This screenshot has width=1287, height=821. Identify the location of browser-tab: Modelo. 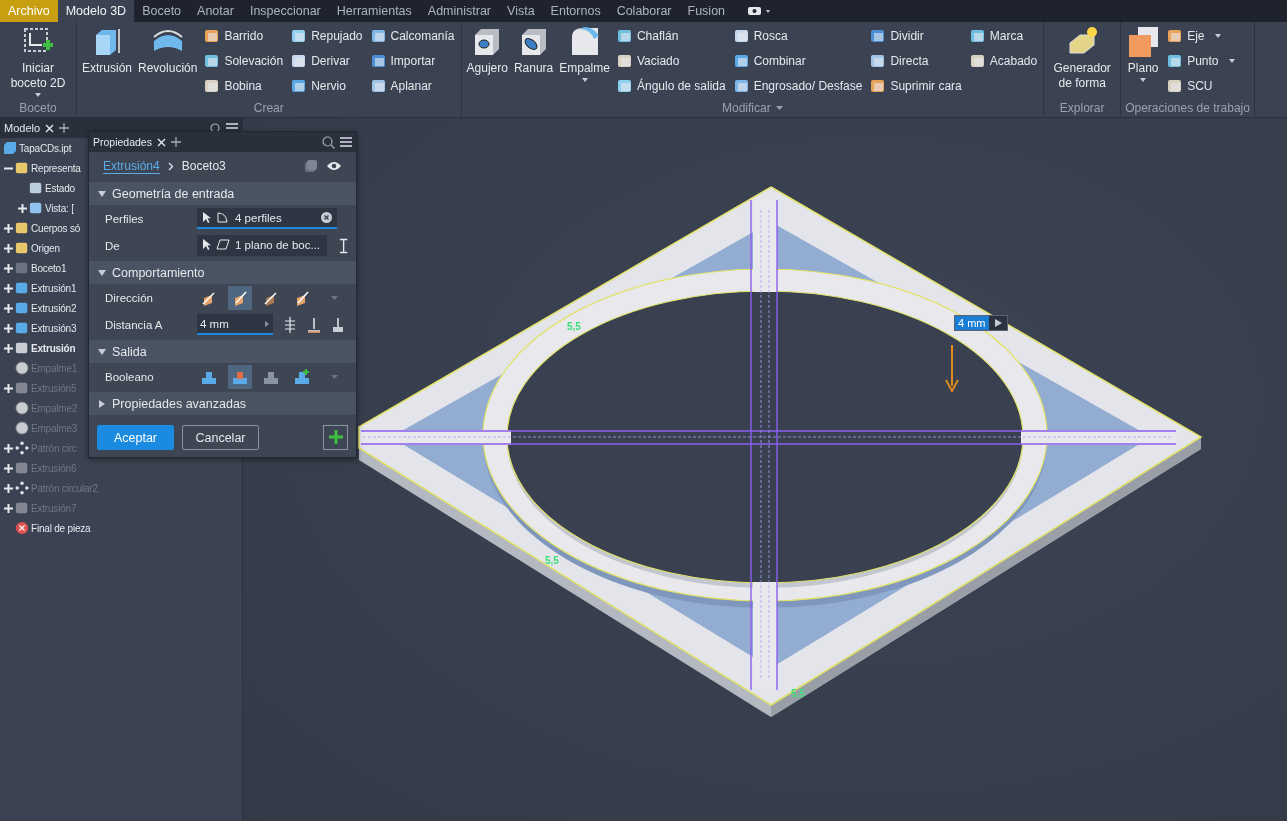
(22, 128).